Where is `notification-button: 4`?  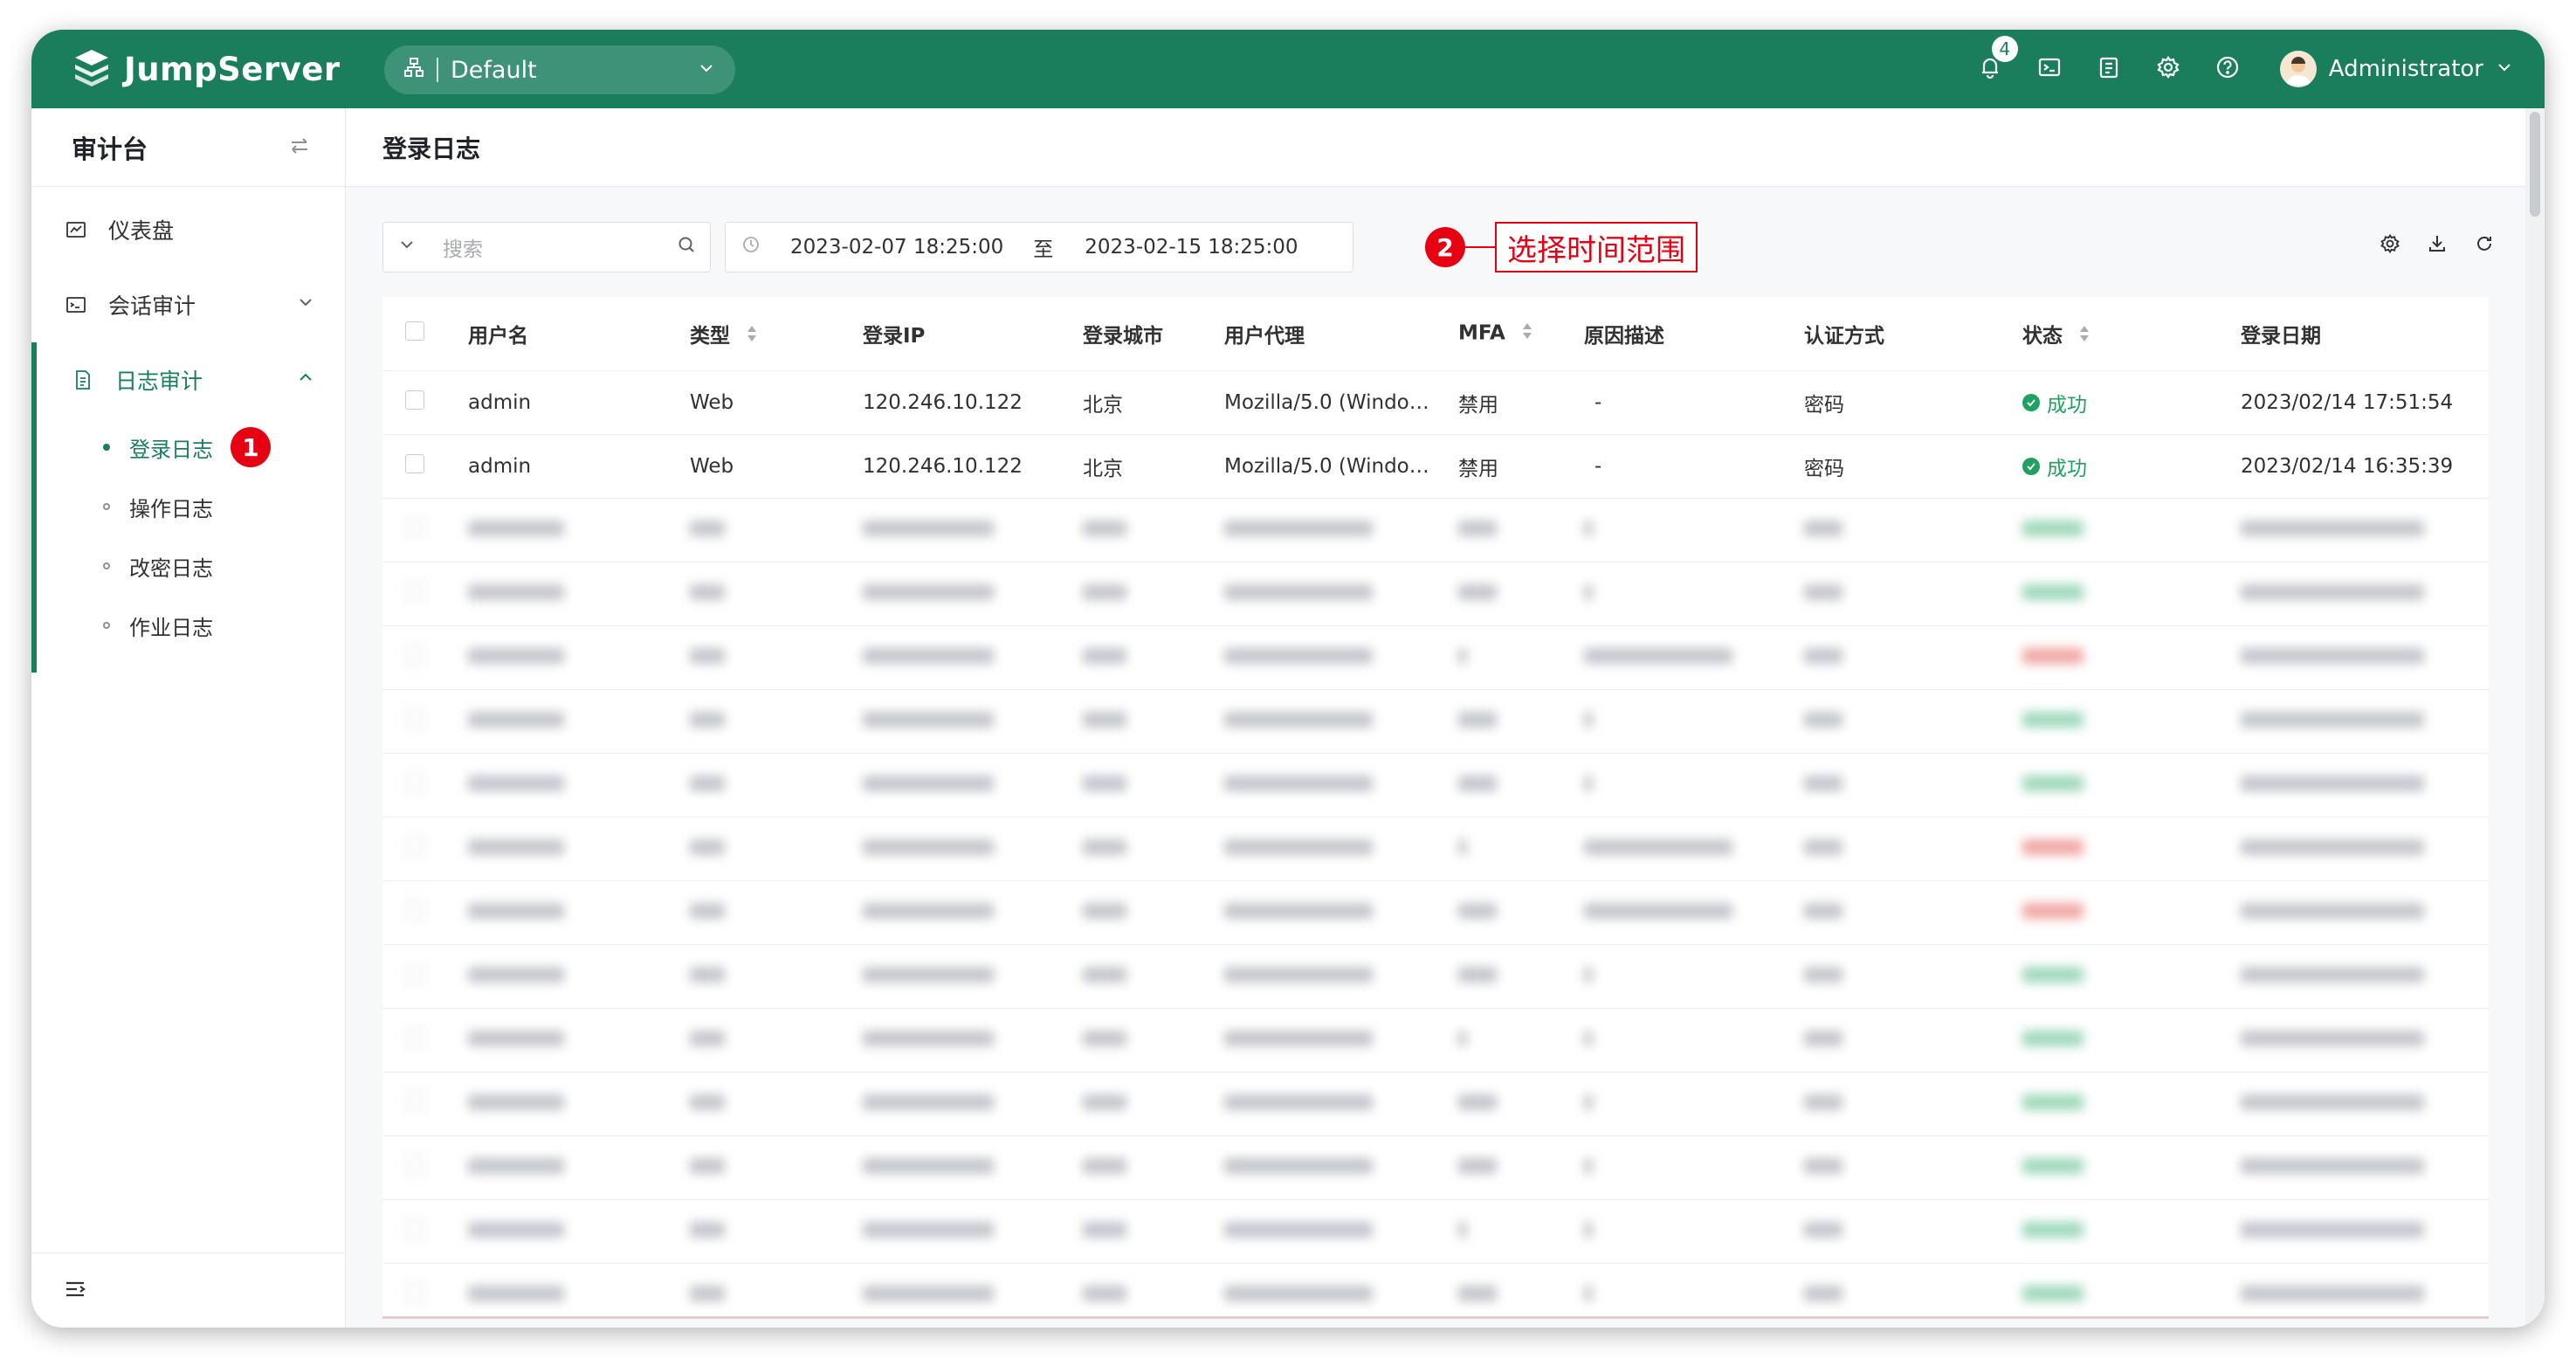 notification-button: 4 is located at coordinates (1990, 69).